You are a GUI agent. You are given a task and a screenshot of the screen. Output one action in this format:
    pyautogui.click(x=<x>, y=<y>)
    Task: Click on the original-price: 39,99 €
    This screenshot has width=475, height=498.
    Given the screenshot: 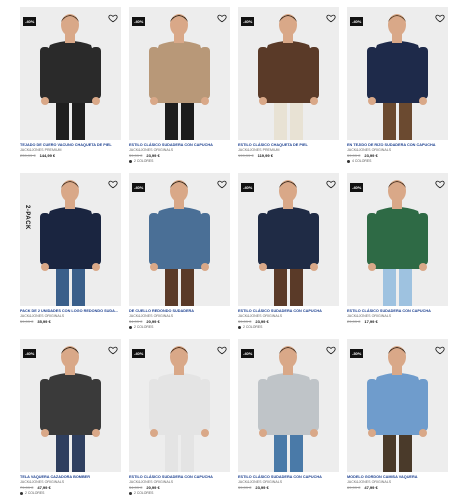 What is the action you would take?
    pyautogui.click(x=245, y=321)
    